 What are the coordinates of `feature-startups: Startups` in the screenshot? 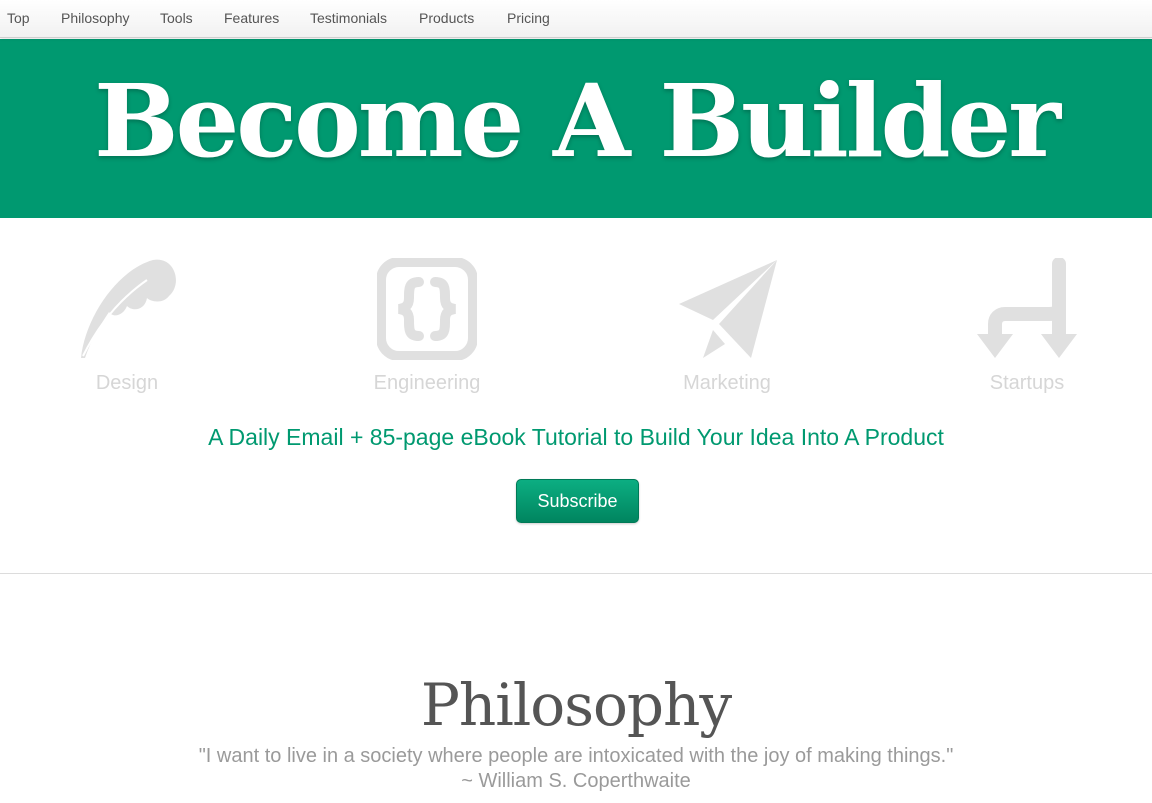 It's located at (1027, 330).